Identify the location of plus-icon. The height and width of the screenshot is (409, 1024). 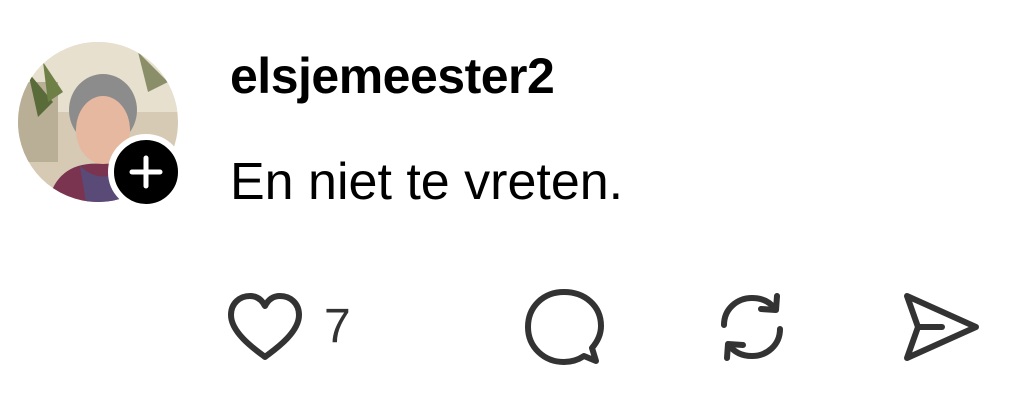
(146, 172).